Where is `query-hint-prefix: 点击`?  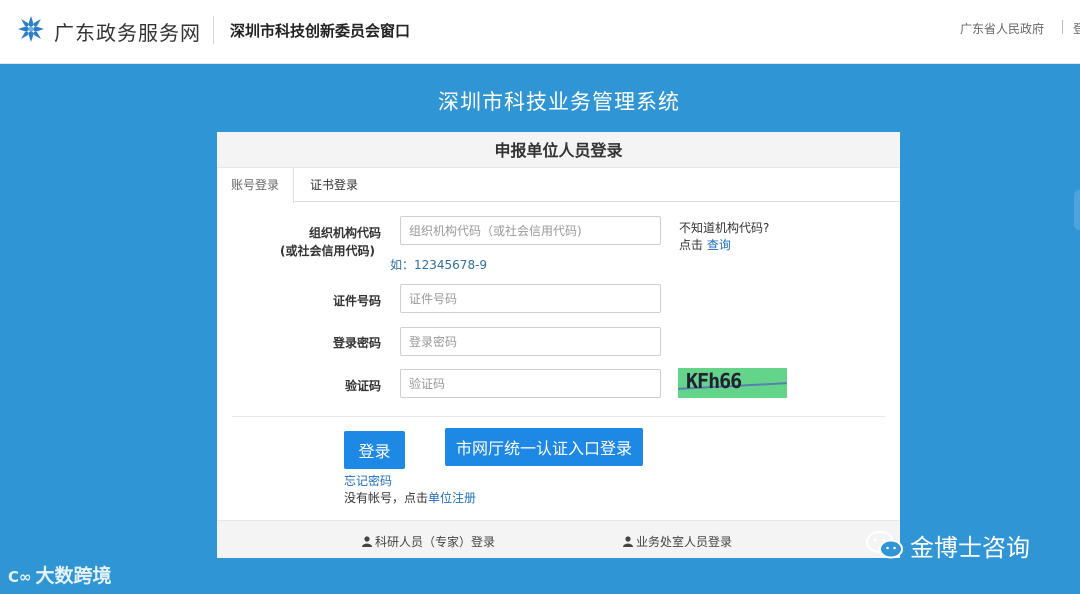 query-hint-prefix: 点击 is located at coordinates (691, 245).